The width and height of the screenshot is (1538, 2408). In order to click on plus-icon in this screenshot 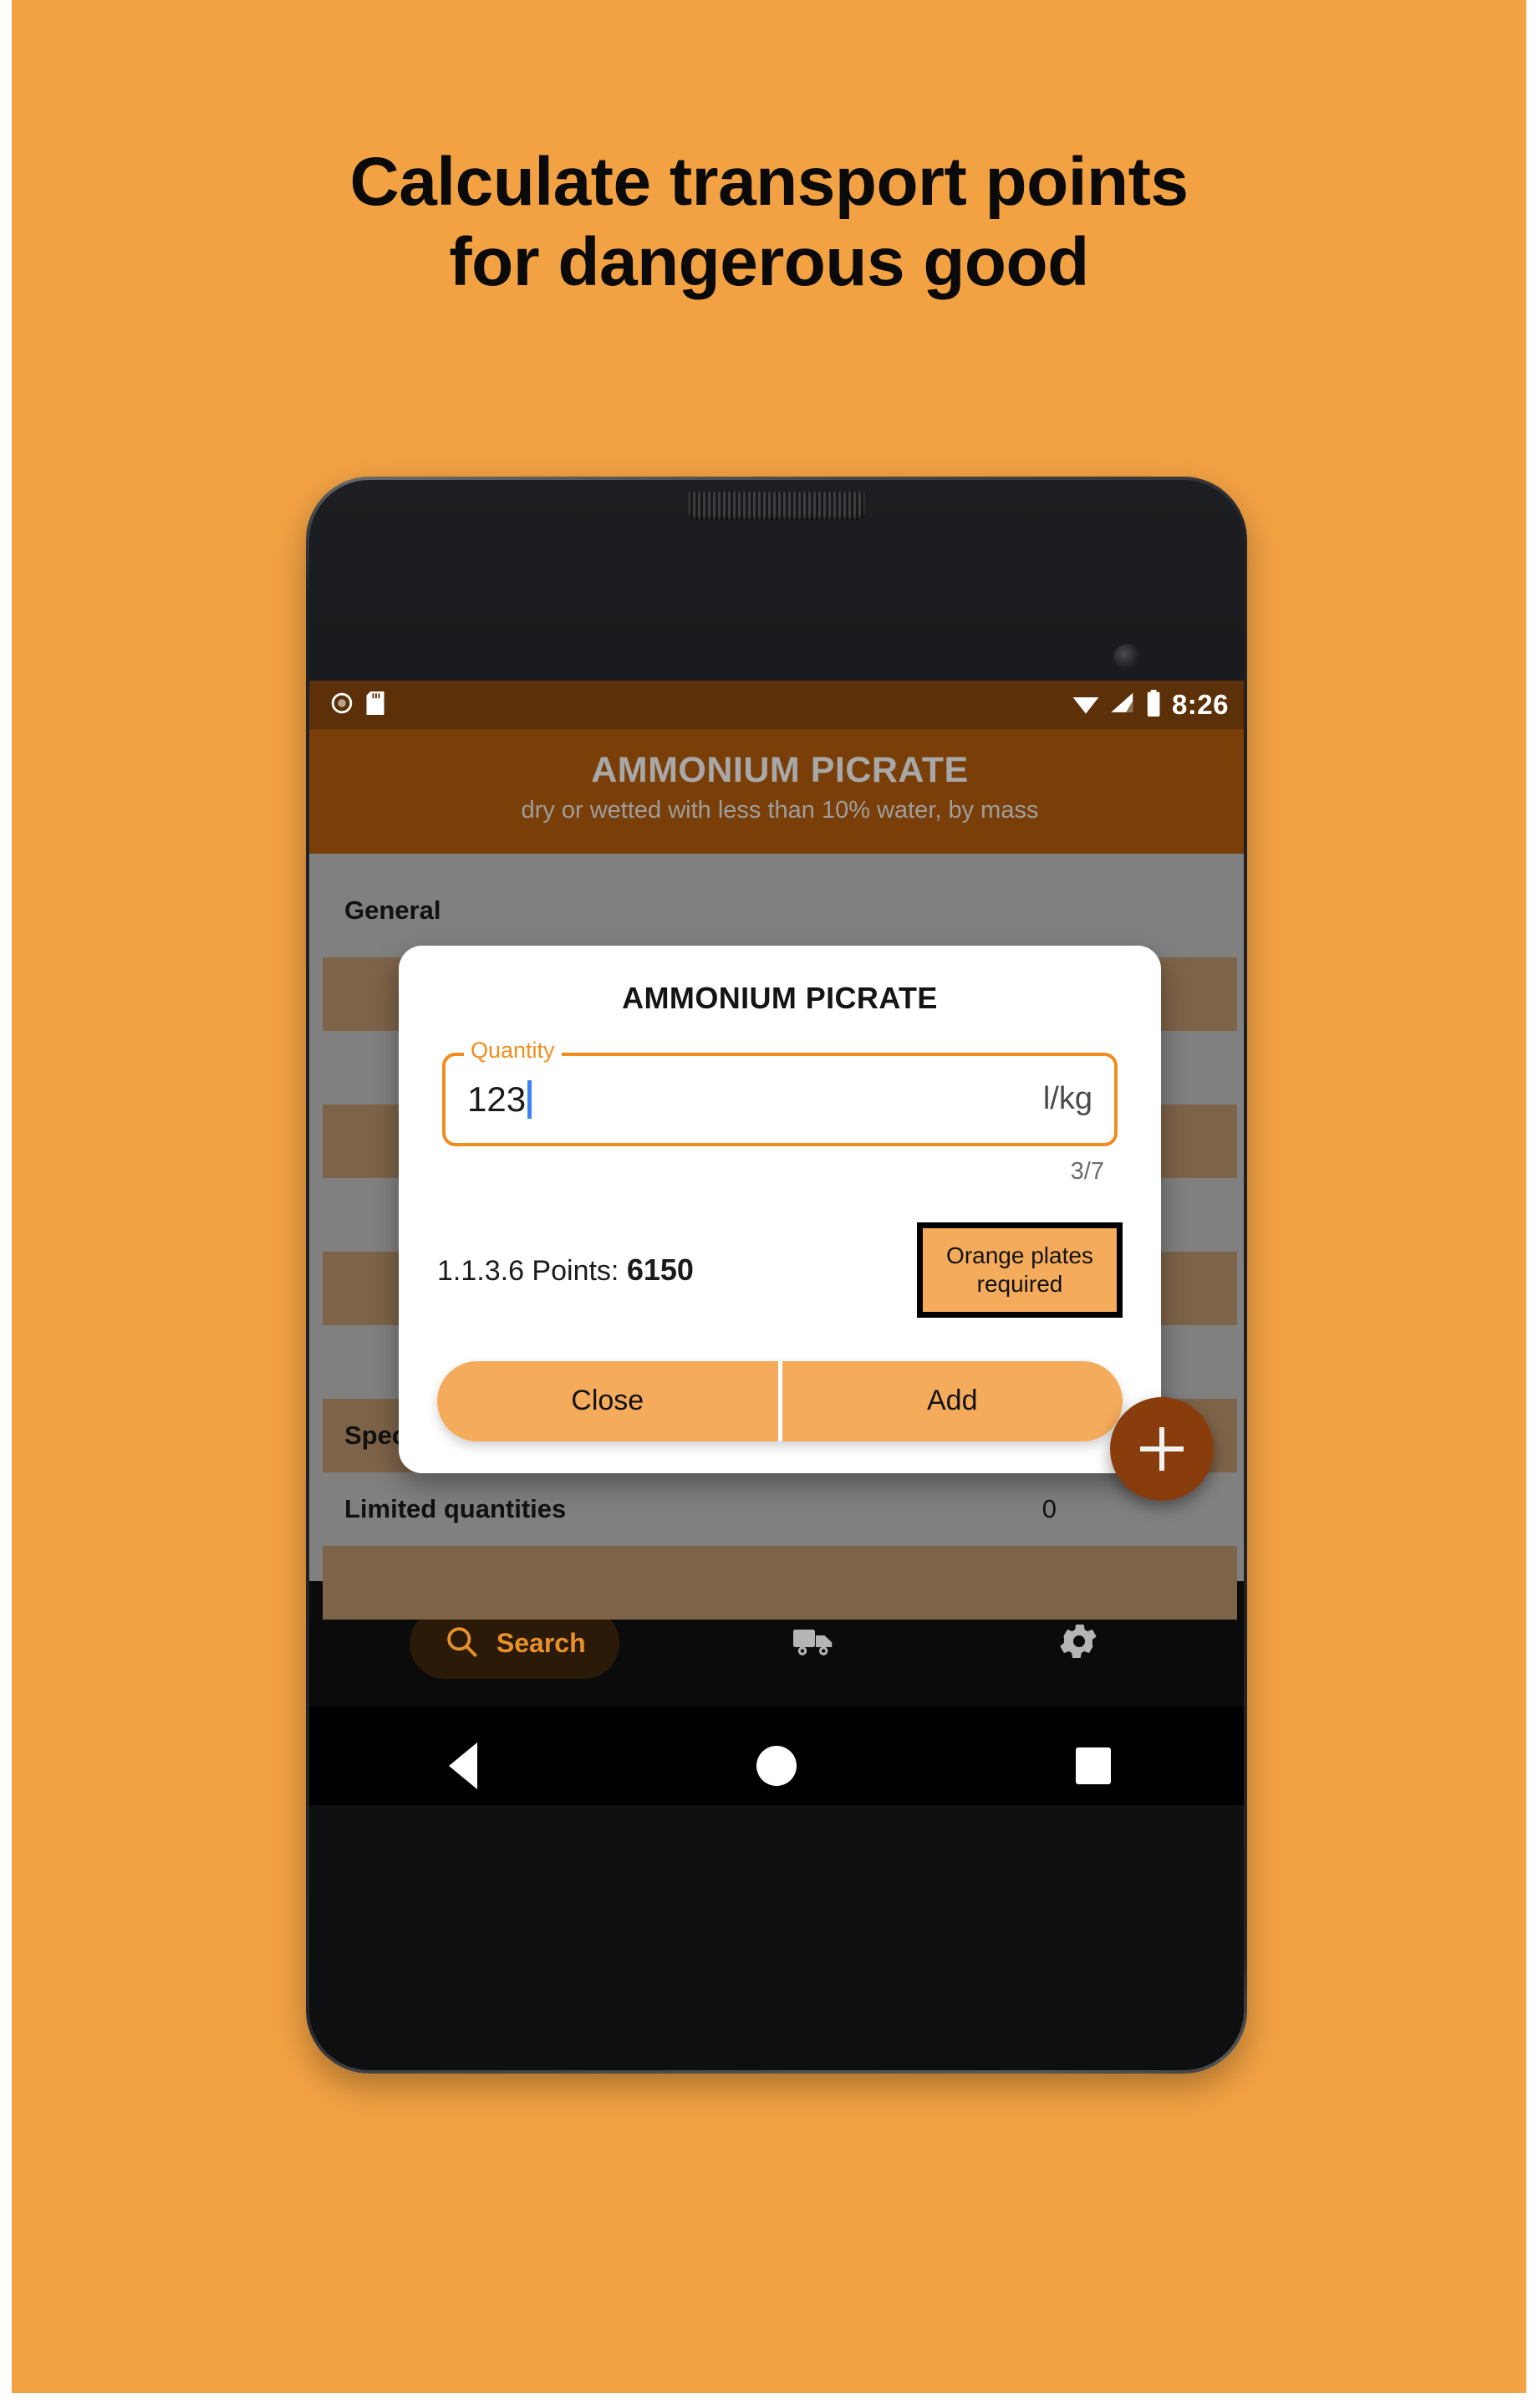, I will do `click(1162, 1449)`.